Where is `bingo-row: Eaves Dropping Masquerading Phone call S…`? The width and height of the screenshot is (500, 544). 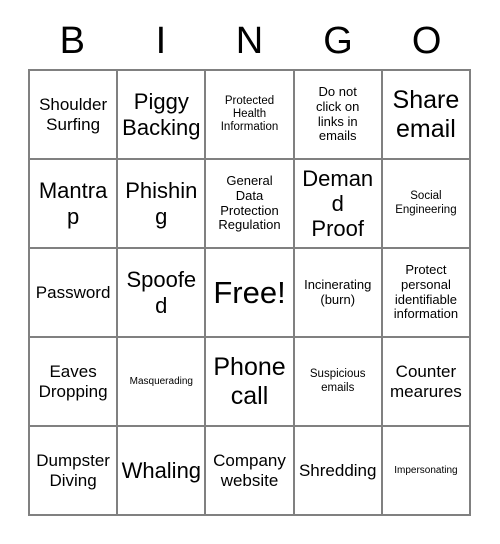
bingo-row: Eaves Dropping Masquerading Phone call S… is located at coordinates (251, 382).